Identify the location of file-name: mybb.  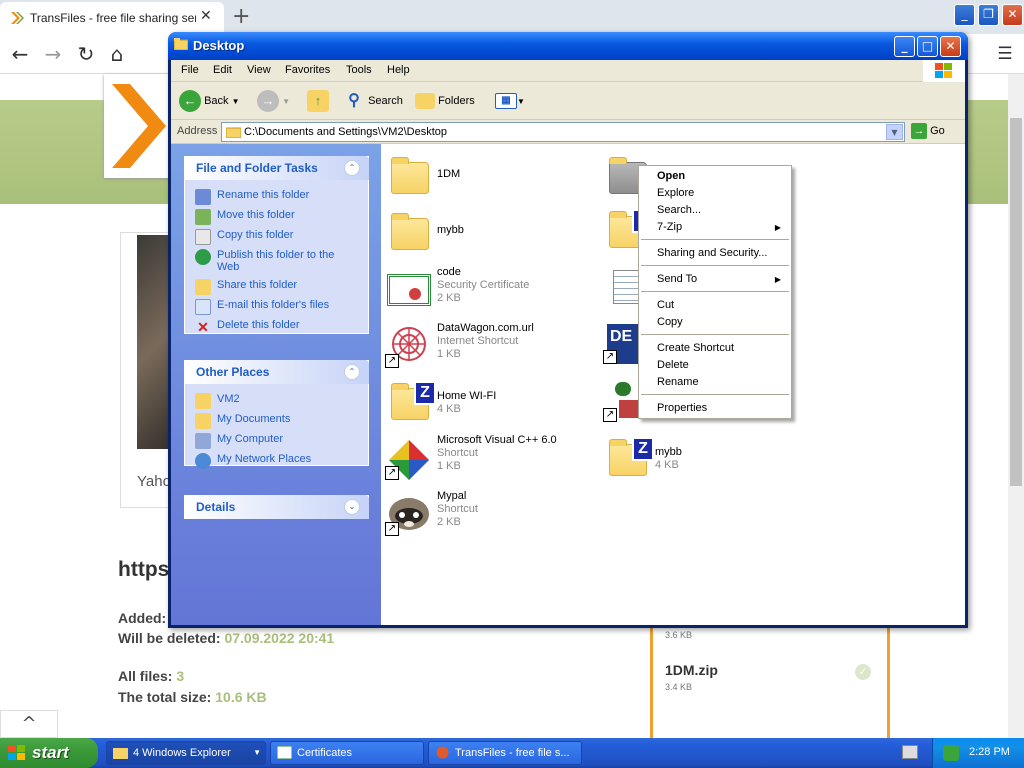
(450, 230).